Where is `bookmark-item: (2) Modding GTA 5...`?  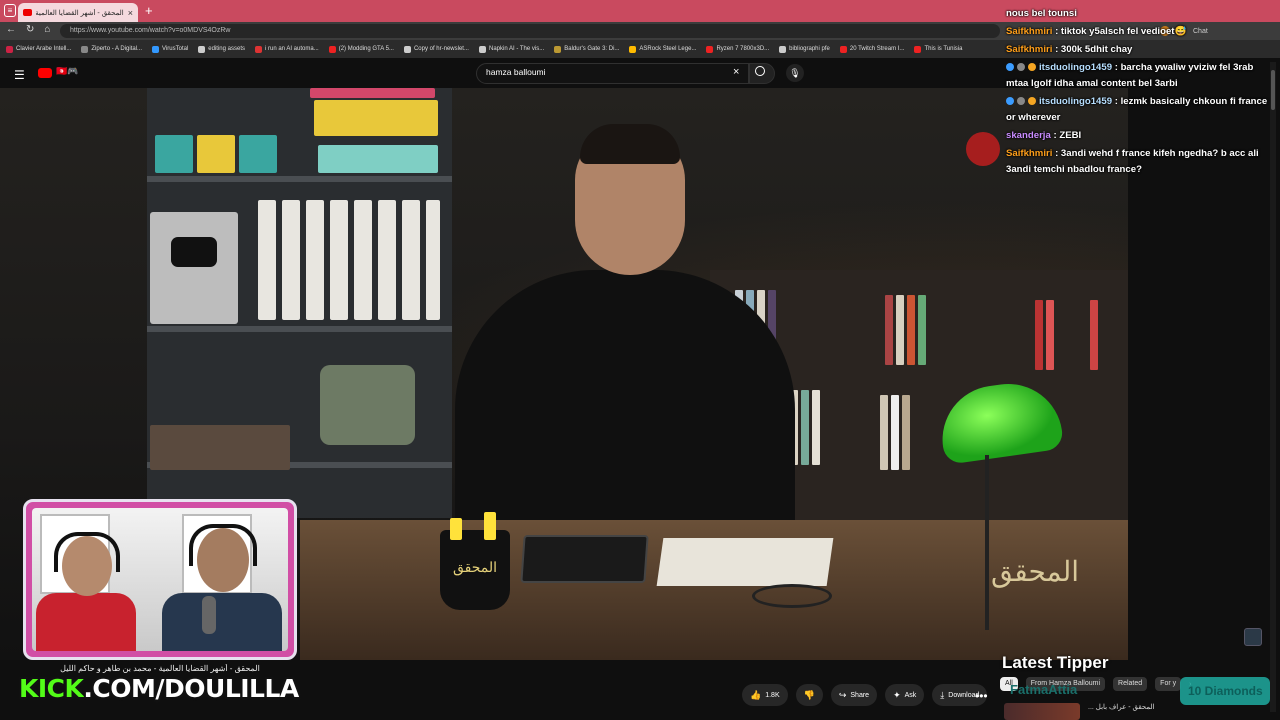 bookmark-item: (2) Modding GTA 5... is located at coordinates (361, 49).